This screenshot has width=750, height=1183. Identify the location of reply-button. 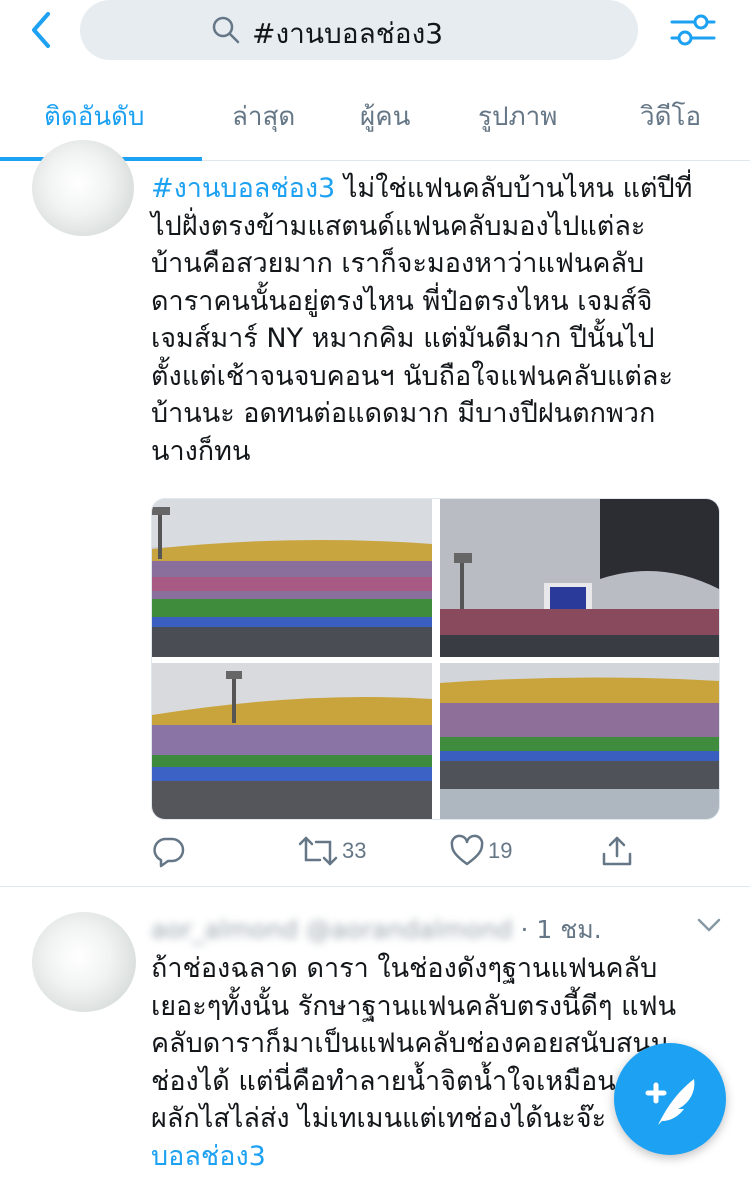
(169, 851).